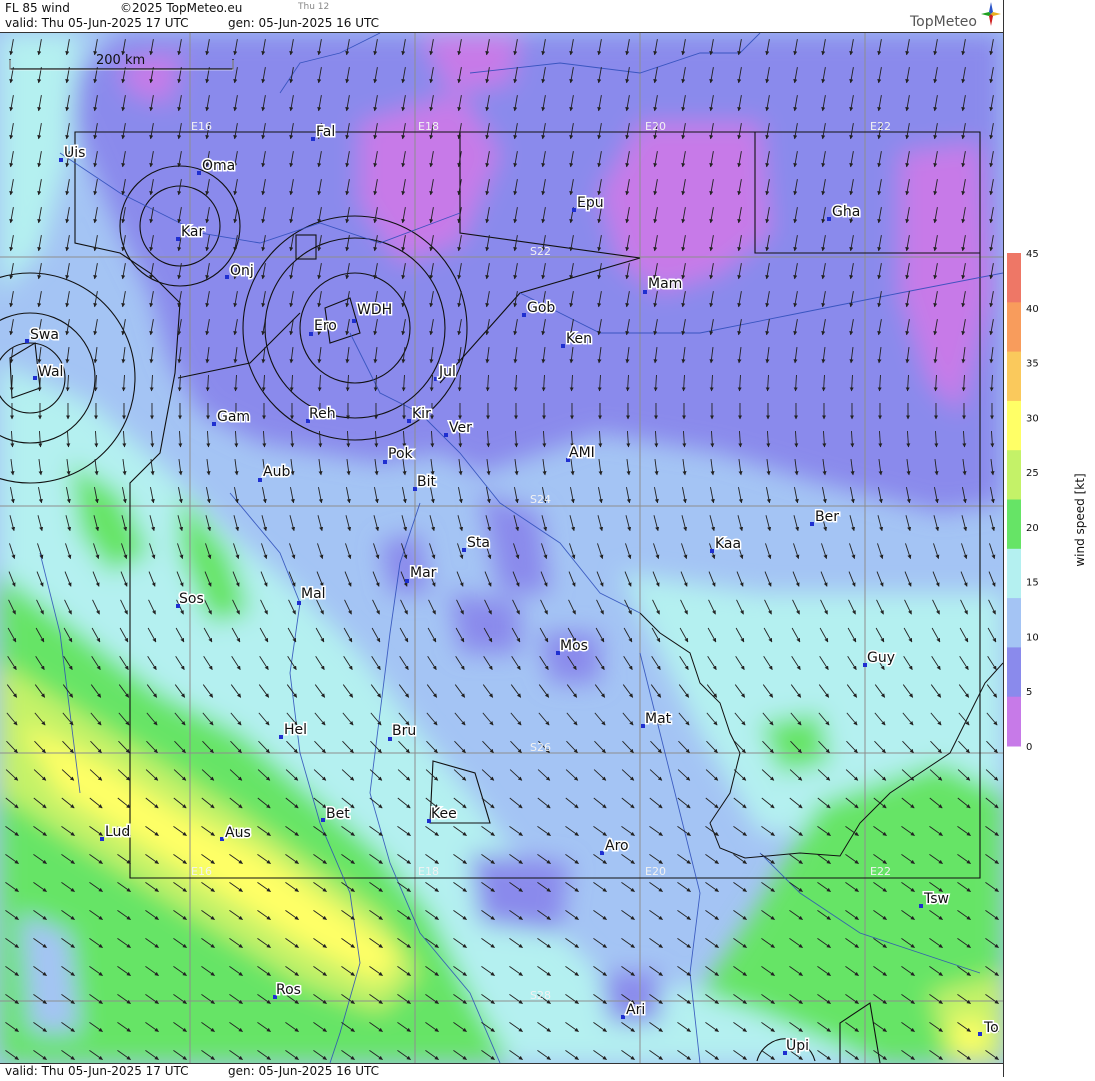  Describe the element at coordinates (421, 414) in the screenshot. I see `svg-text: Kir` at that location.